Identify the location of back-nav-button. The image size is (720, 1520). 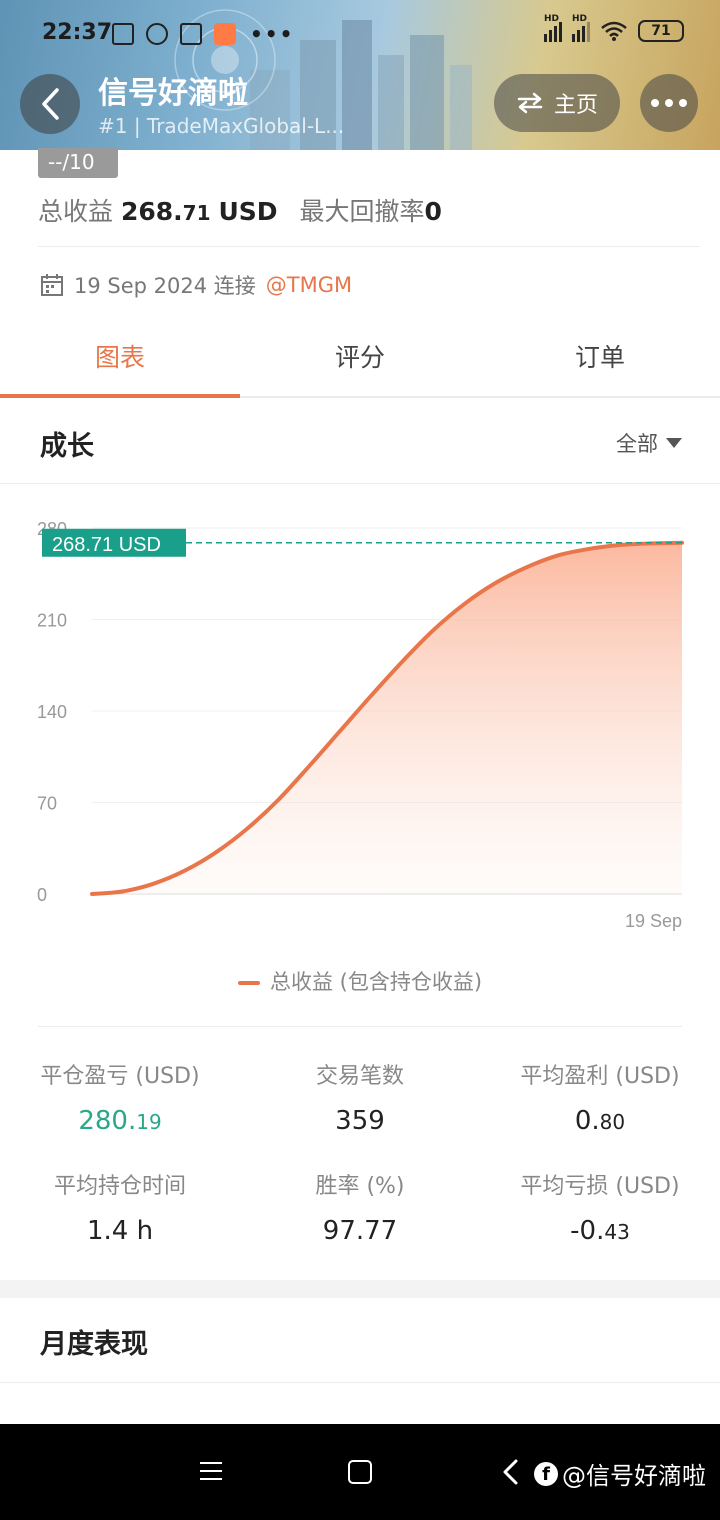
(510, 1472).